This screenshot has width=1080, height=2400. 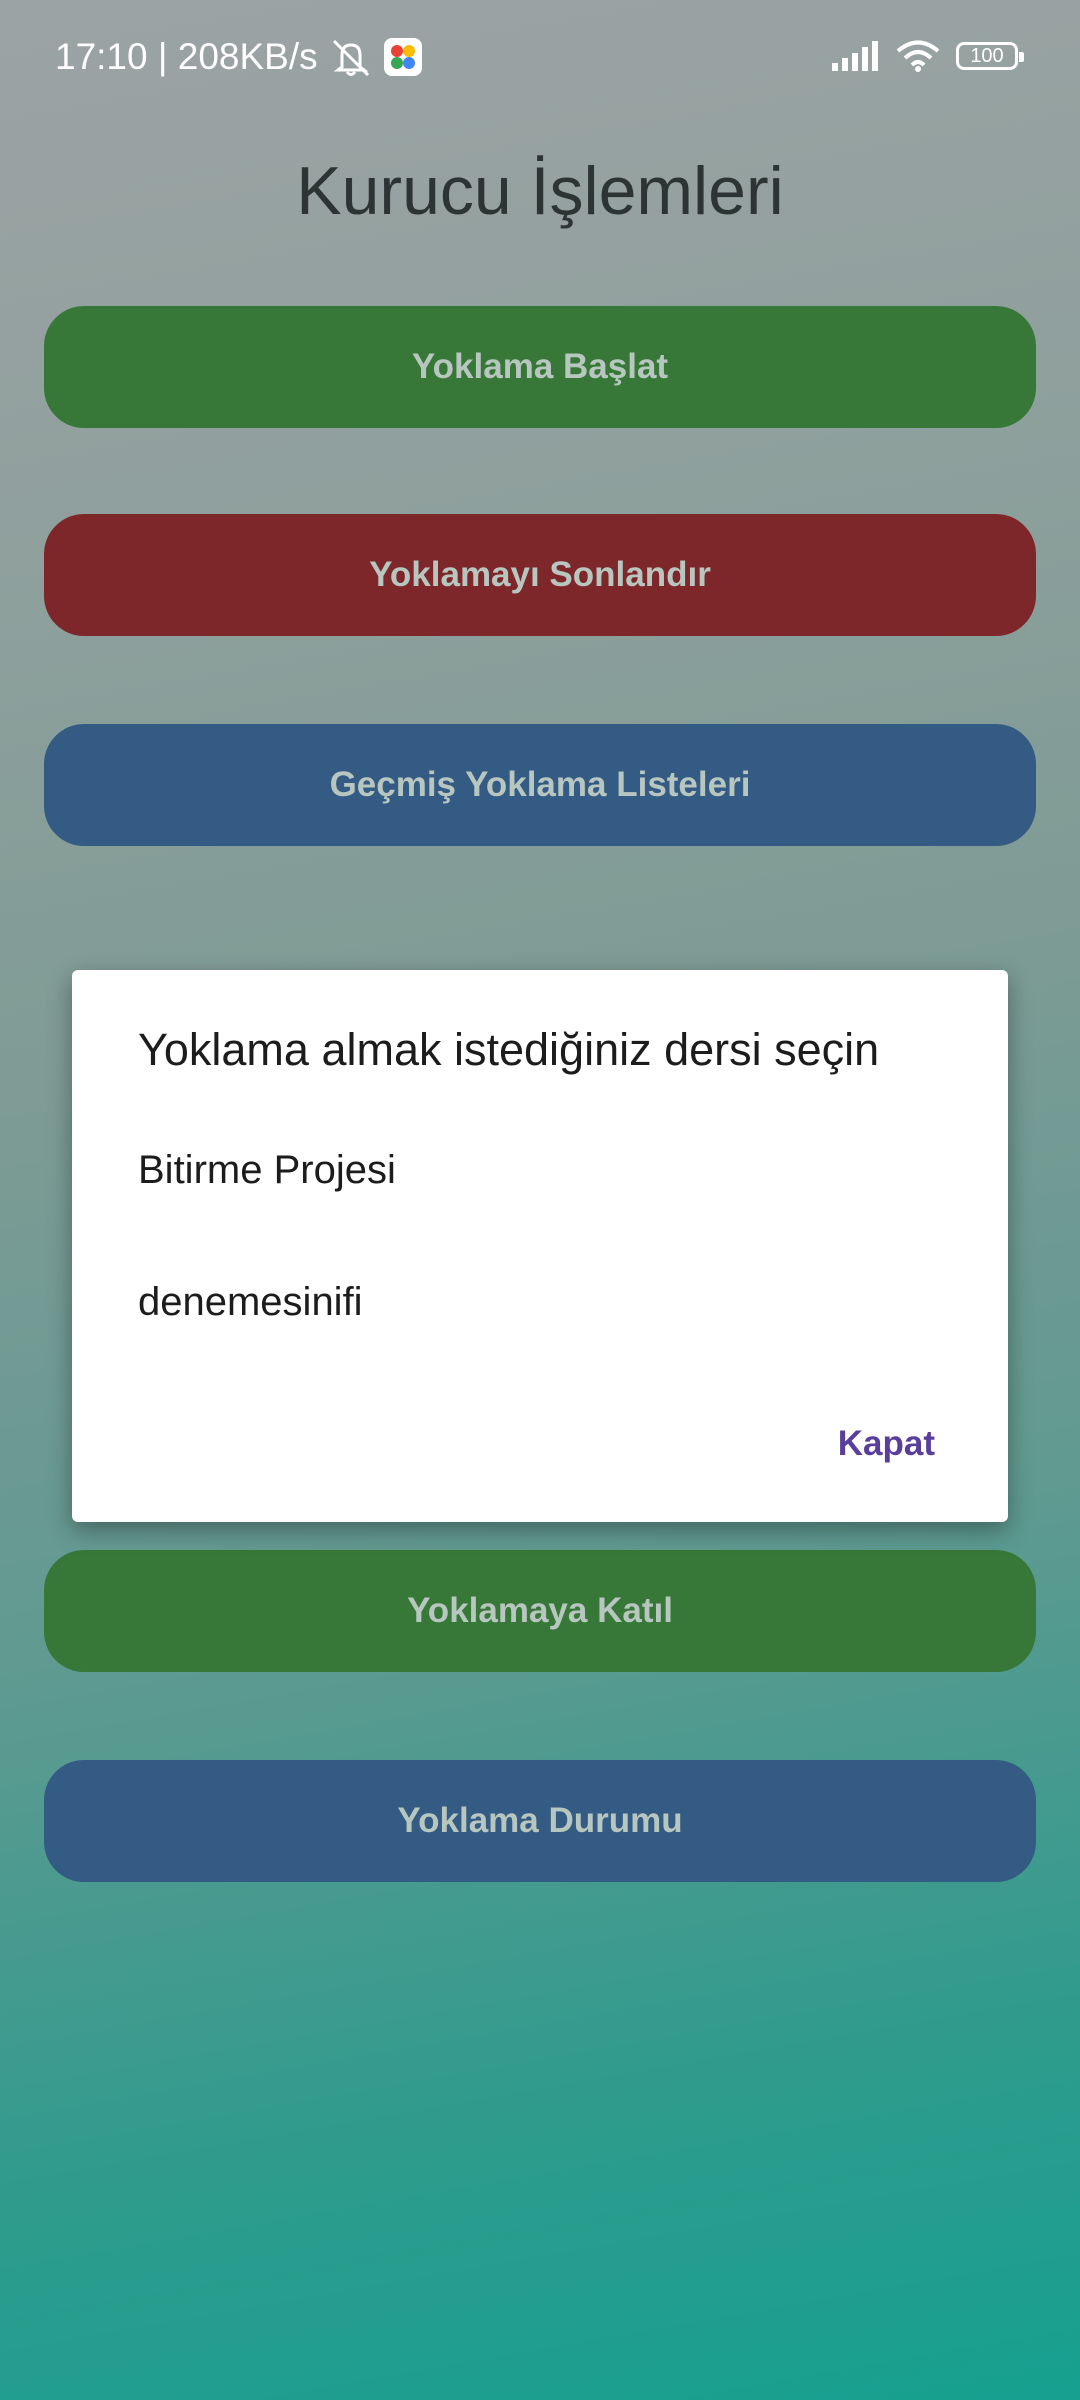 I want to click on end-attendance-button: Yoklamayı Sonlandır, so click(x=540, y=575).